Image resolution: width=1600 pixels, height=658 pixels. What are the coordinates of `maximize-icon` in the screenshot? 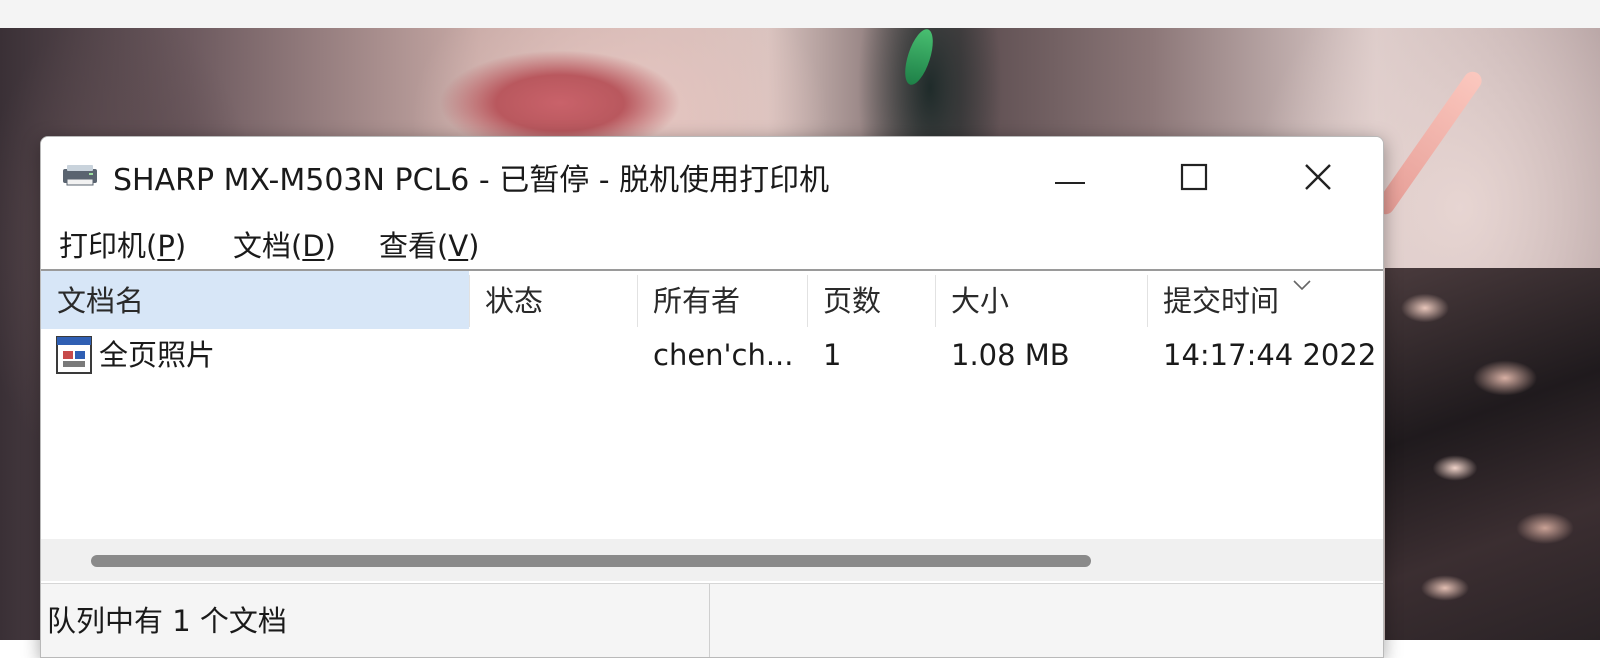 It's located at (1194, 179).